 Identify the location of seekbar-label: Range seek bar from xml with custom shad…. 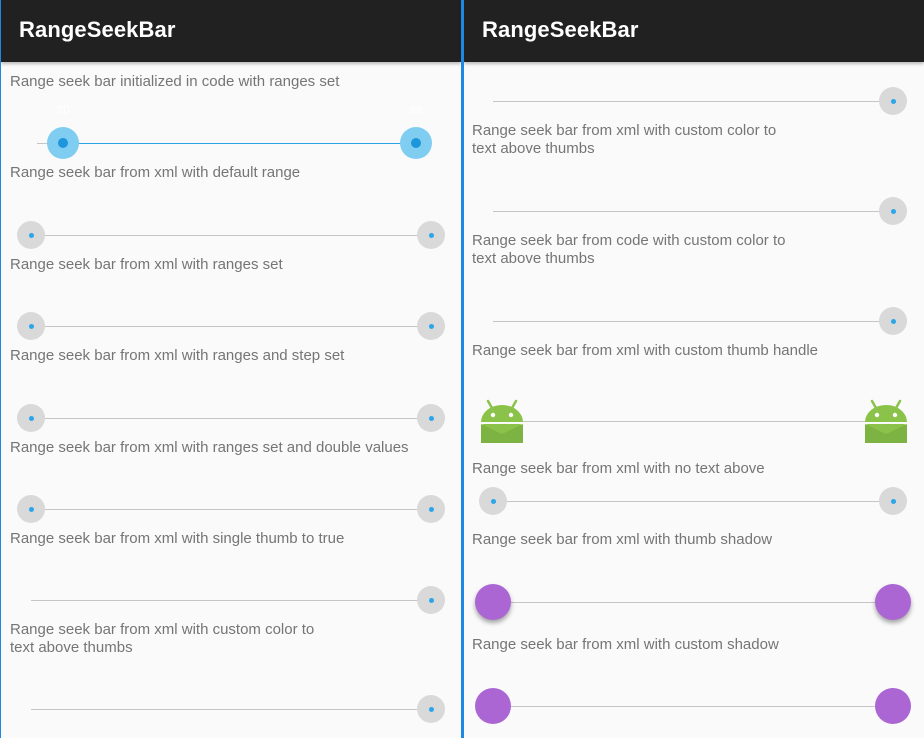
(625, 644).